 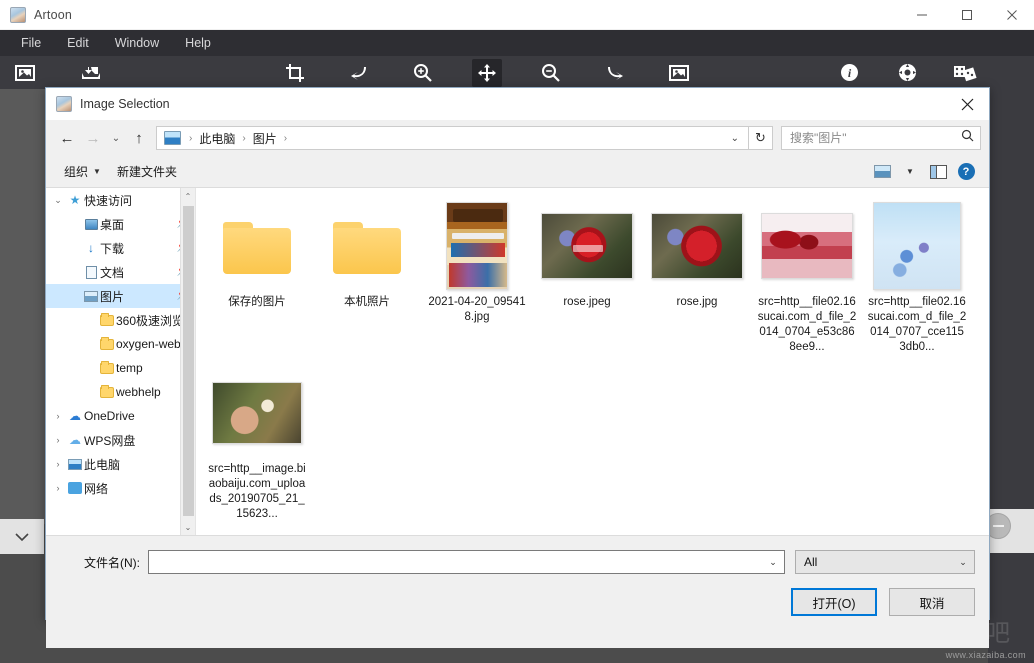 What do you see at coordinates (120, 344) in the screenshot?
I see `sidebar-item-6: oxygen-webhelp` at bounding box center [120, 344].